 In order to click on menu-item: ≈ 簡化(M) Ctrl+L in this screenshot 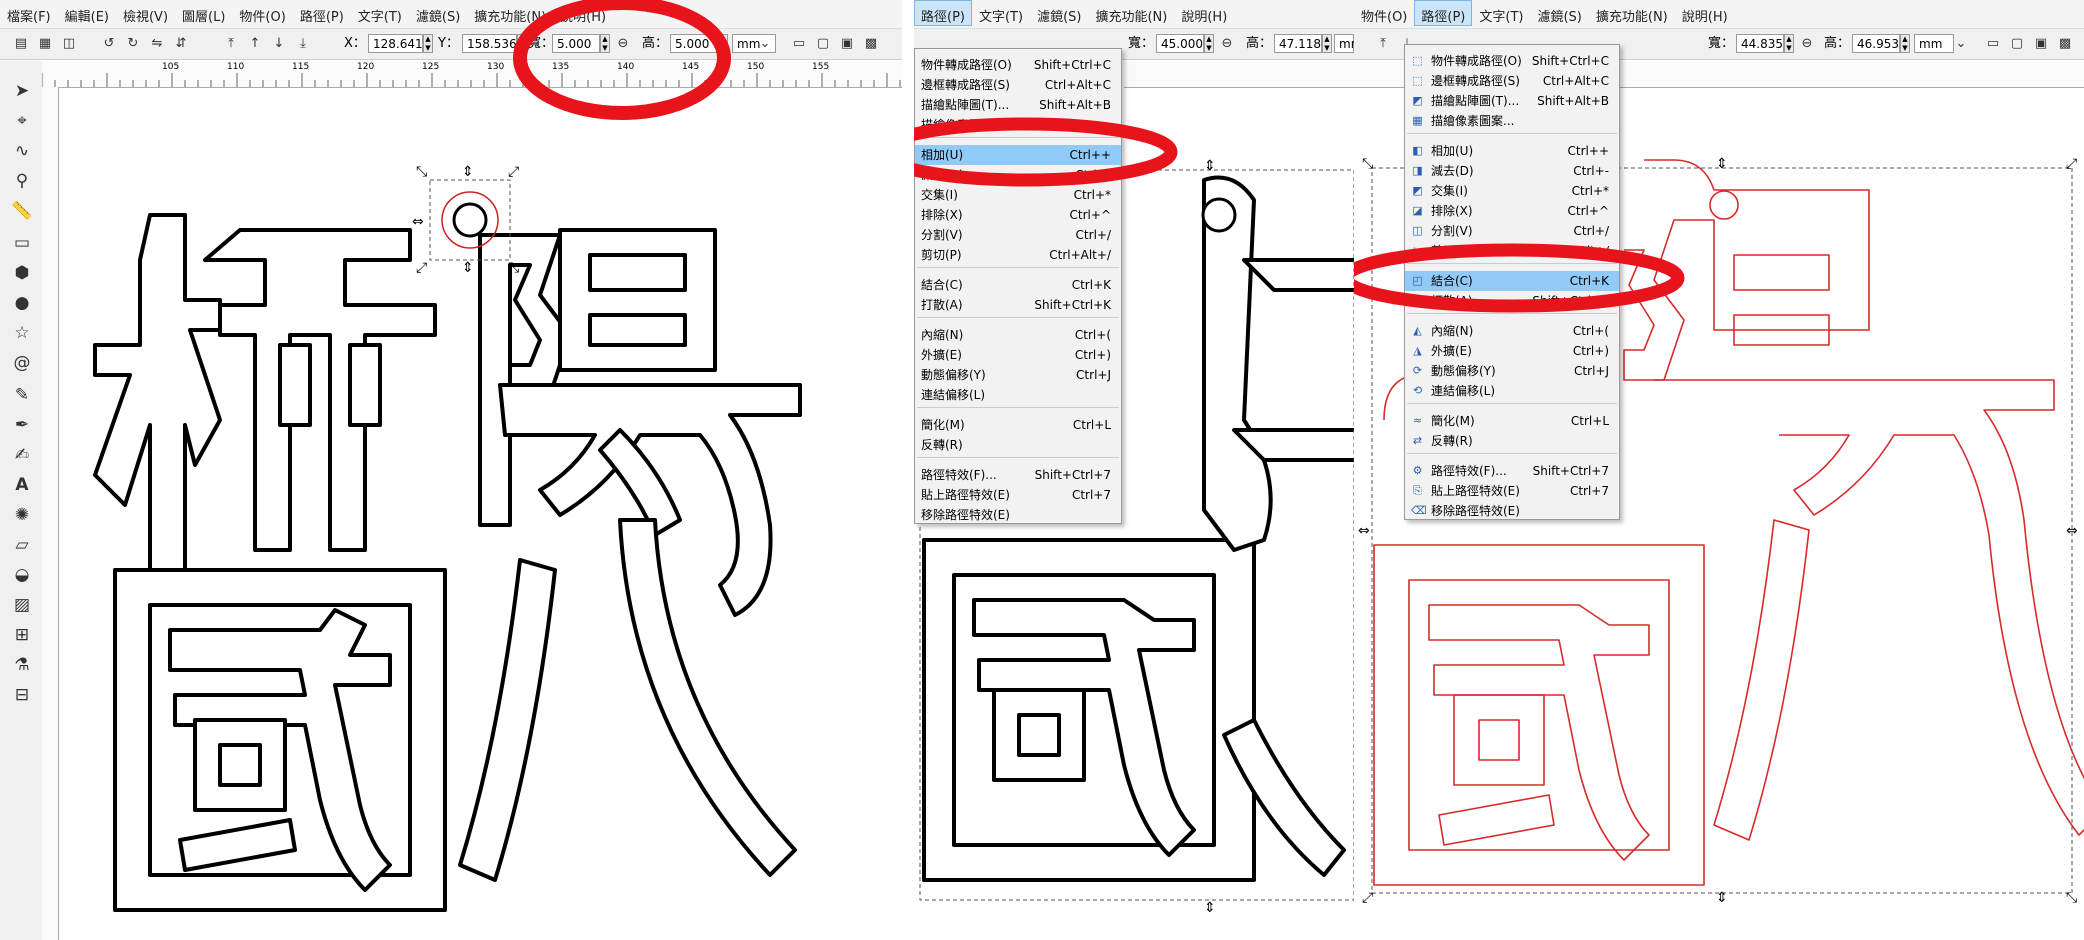, I will do `click(1512, 421)`.